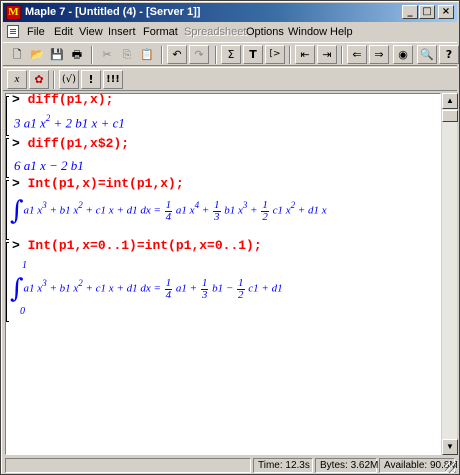 This screenshot has height=475, width=460. I want to click on execute-button: !, so click(91, 79).